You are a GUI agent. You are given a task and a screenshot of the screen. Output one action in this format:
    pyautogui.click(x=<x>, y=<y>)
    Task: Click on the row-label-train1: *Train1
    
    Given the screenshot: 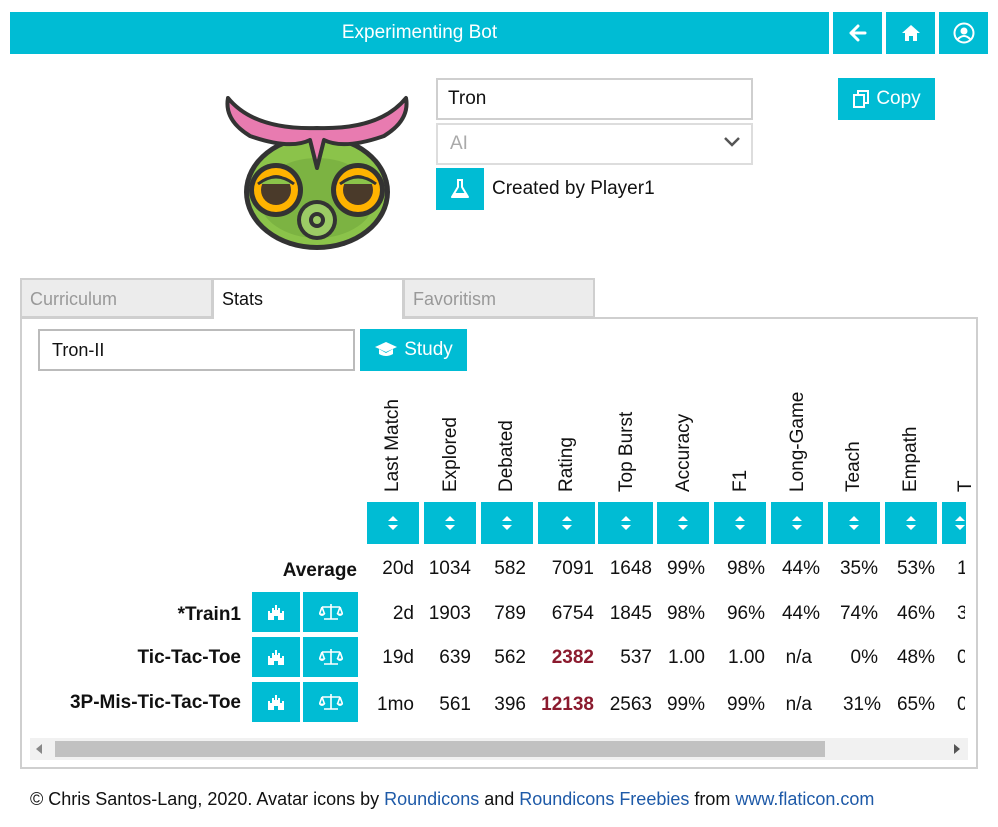 What is the action you would take?
    pyautogui.click(x=209, y=614)
    